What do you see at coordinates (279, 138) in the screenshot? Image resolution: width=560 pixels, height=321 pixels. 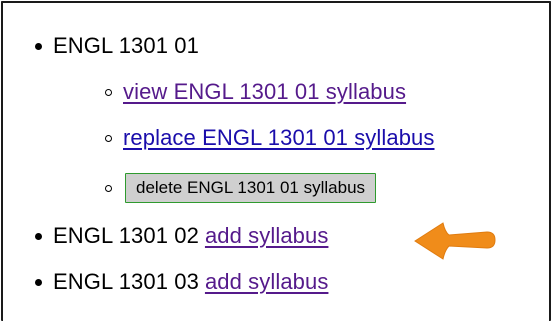 I see `replace-syllabus-link: replace ENGL 1301 01 syllabus` at bounding box center [279, 138].